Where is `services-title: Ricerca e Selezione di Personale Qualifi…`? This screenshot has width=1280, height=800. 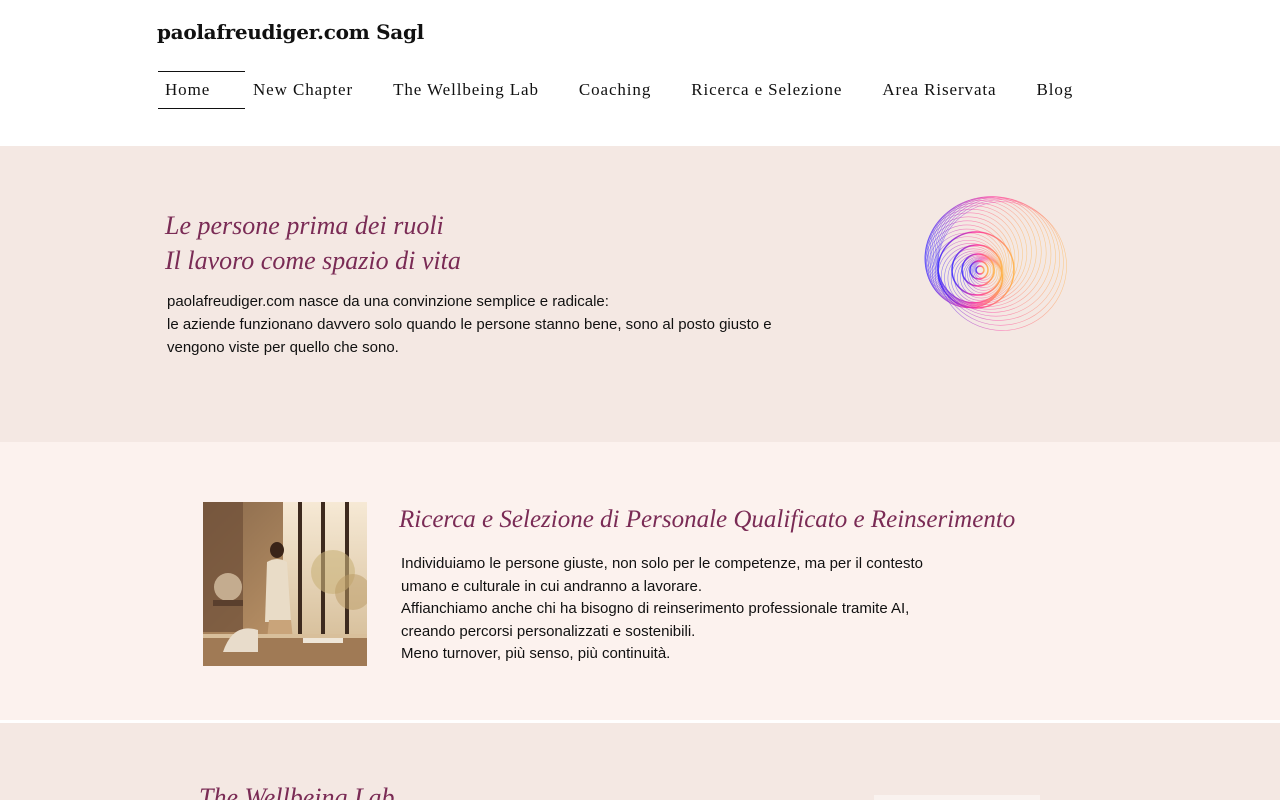
services-title: Ricerca e Selezione di Personale Qualifi… is located at coordinates (707, 519).